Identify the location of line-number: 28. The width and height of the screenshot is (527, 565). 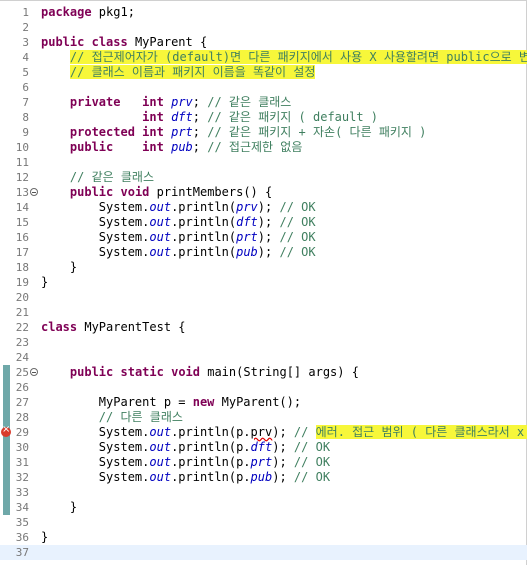
(22, 417).